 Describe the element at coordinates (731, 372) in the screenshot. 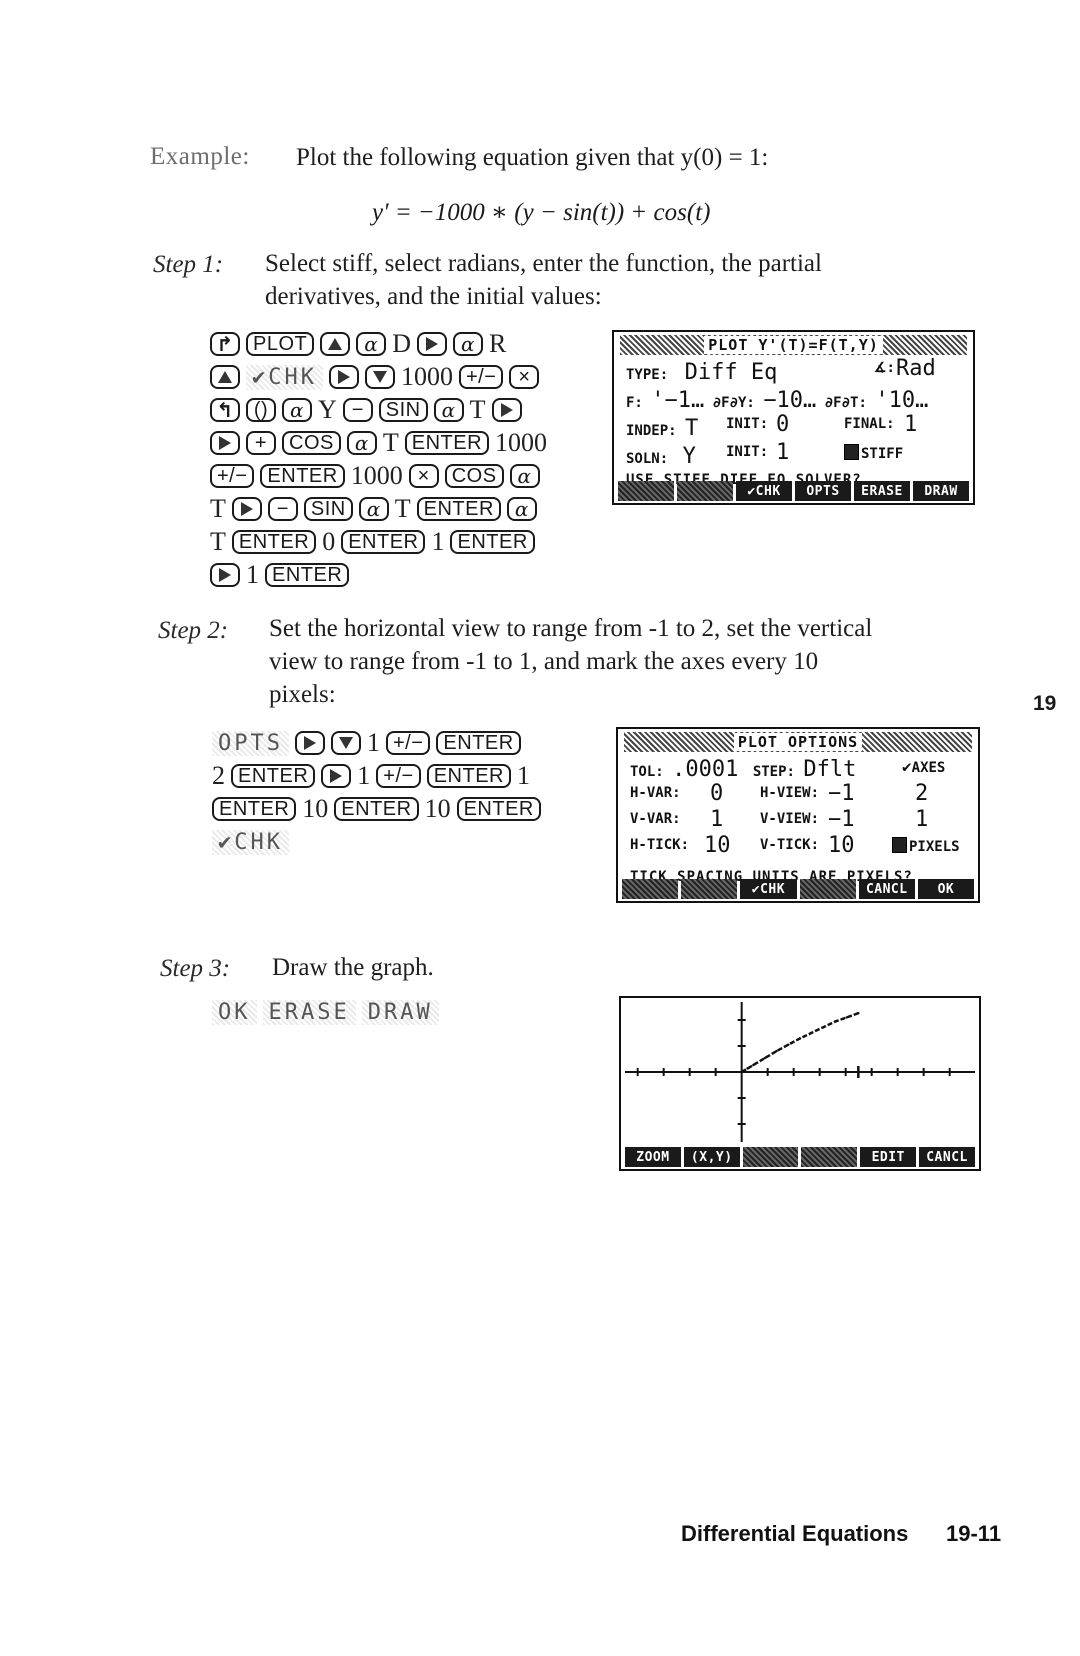

I see `type-field: Diff Eq` at that location.